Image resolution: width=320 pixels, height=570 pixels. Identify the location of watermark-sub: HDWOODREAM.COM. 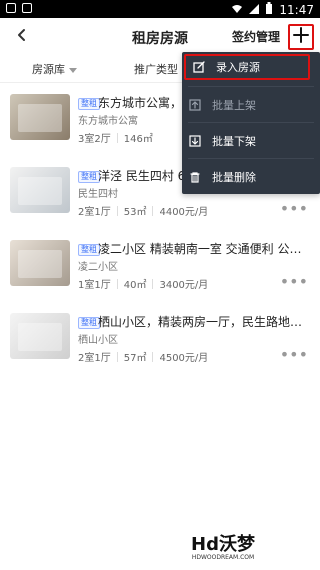
(223, 557).